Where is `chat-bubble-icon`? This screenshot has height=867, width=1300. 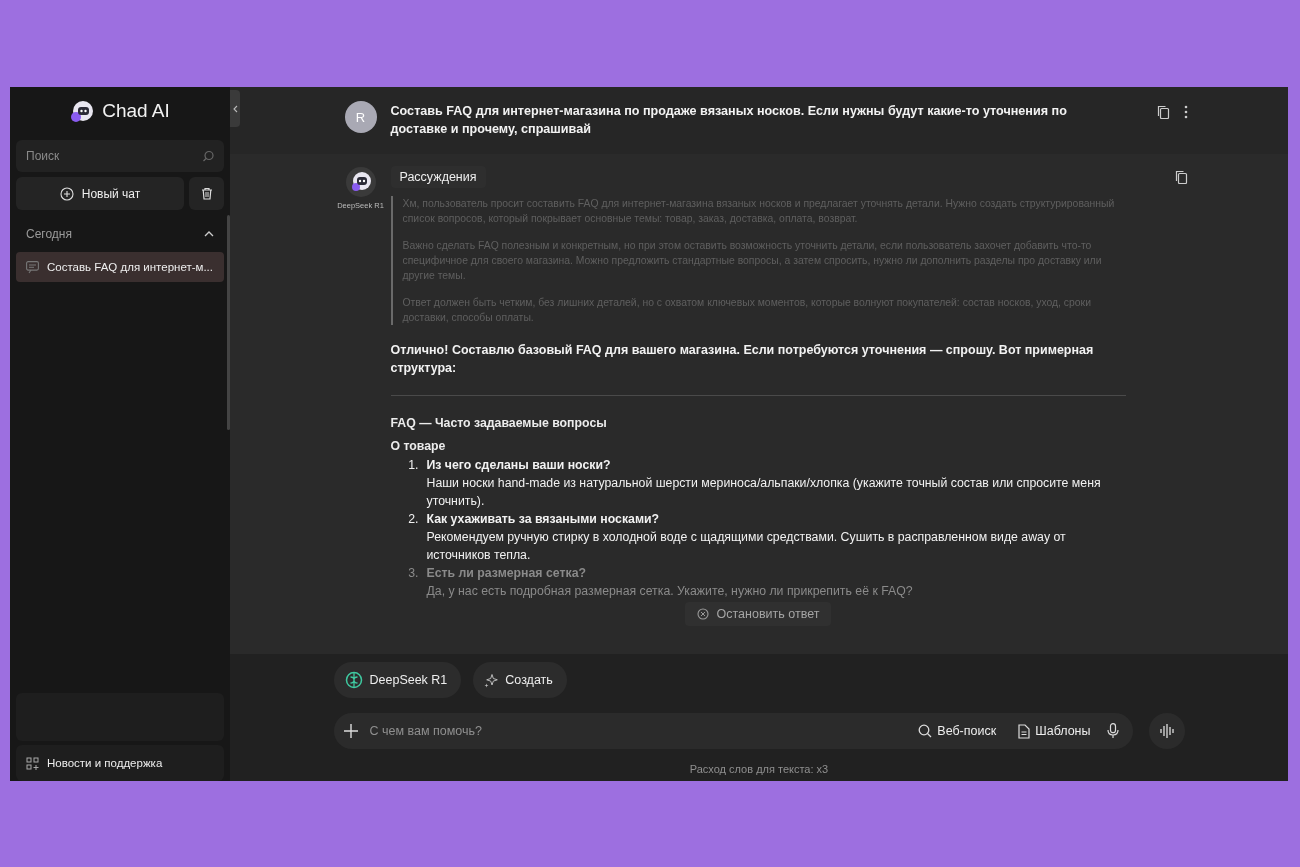 chat-bubble-icon is located at coordinates (32, 267).